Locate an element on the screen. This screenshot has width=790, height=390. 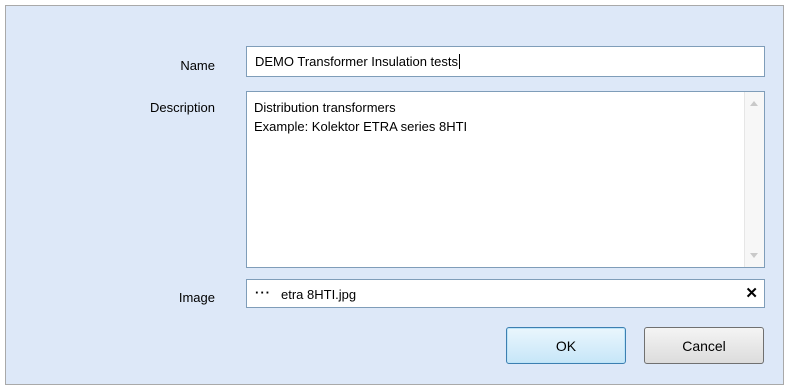
image-filename: etra 8HTI.jpg is located at coordinates (319, 294).